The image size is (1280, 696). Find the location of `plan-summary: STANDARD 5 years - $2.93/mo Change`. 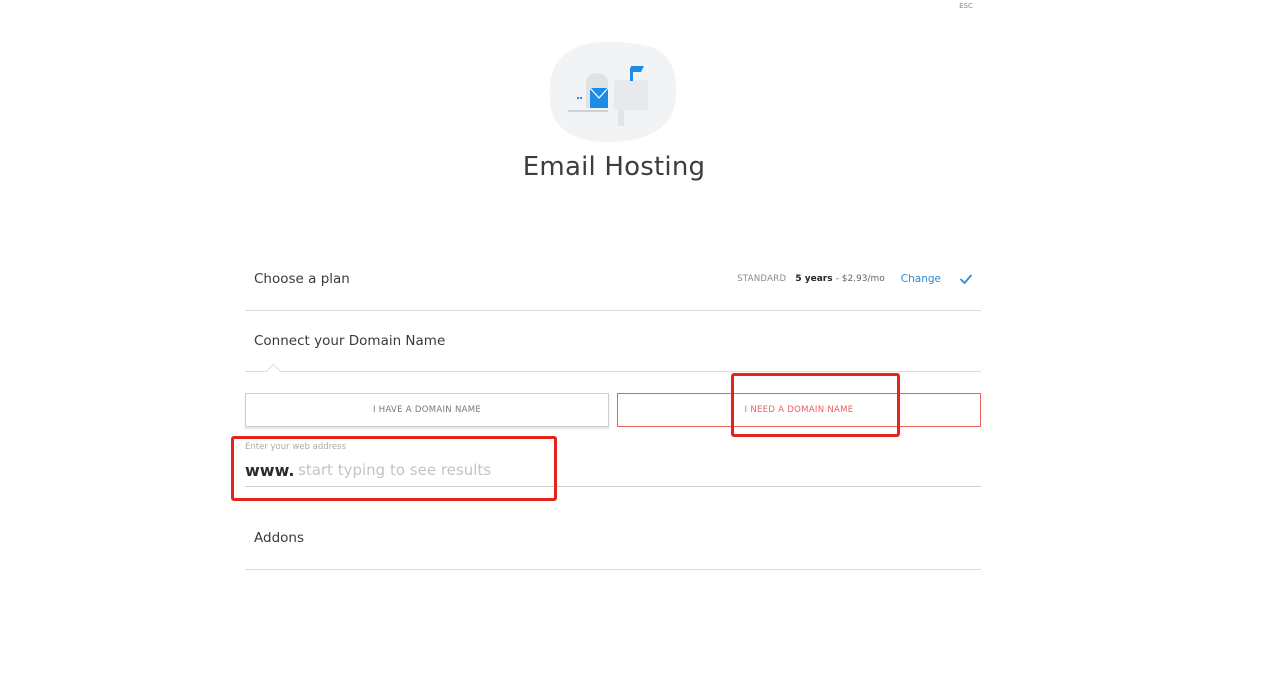

plan-summary: STANDARD 5 years - $2.93/mo Change is located at coordinates (855, 279).